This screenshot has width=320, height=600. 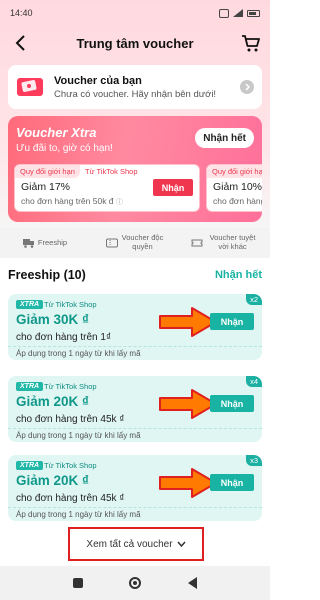 I want to click on voucher-condition: cho đơn hàng trên 1₫, so click(x=64, y=337).